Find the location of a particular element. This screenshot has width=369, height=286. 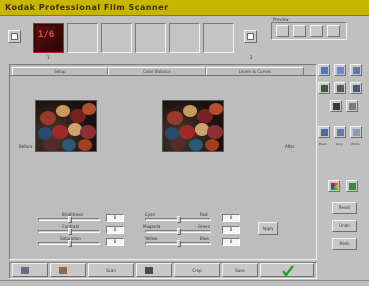

check-icon is located at coordinates (288, 271).